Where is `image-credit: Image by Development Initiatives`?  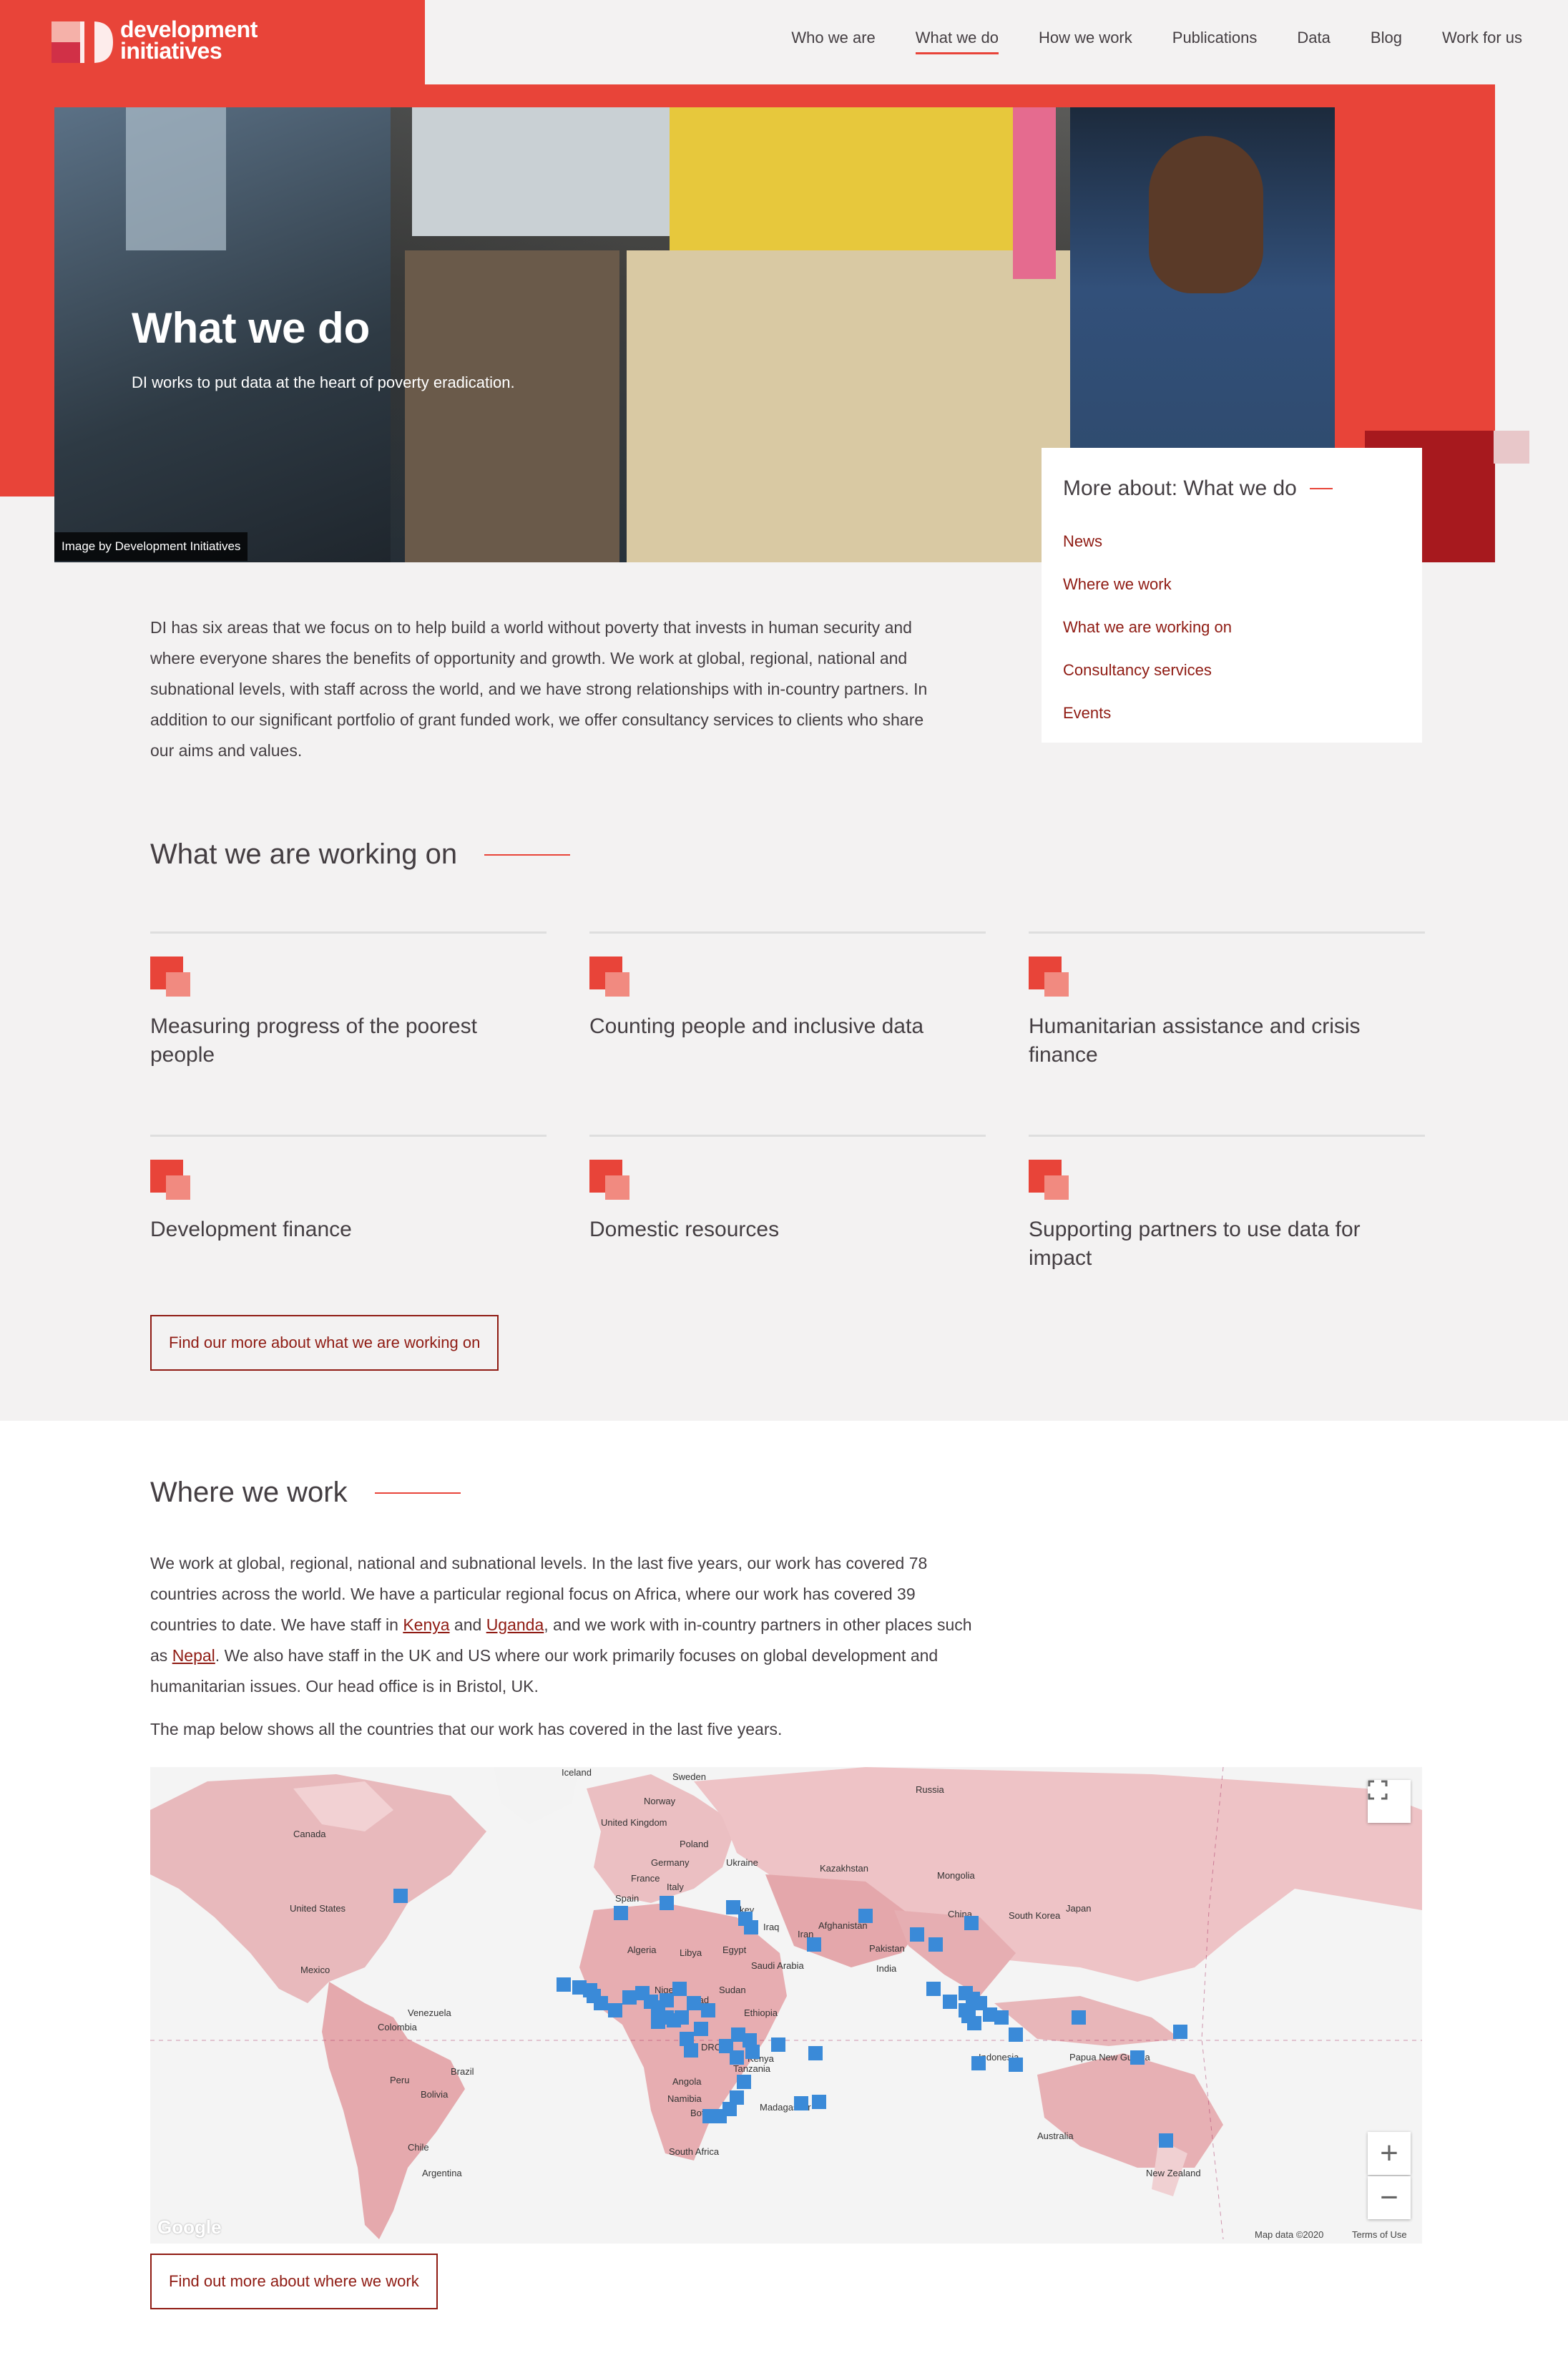 image-credit: Image by Development Initiatives is located at coordinates (151, 547).